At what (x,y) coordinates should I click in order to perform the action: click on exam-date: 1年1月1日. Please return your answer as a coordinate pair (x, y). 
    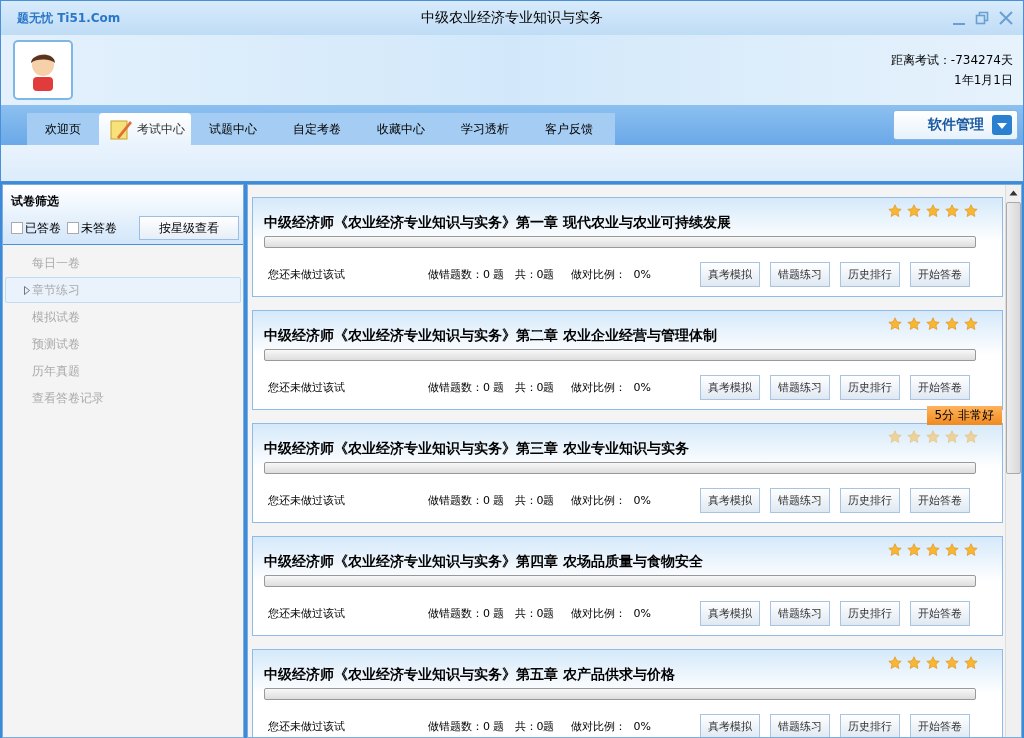
    Looking at the image, I should click on (983, 80).